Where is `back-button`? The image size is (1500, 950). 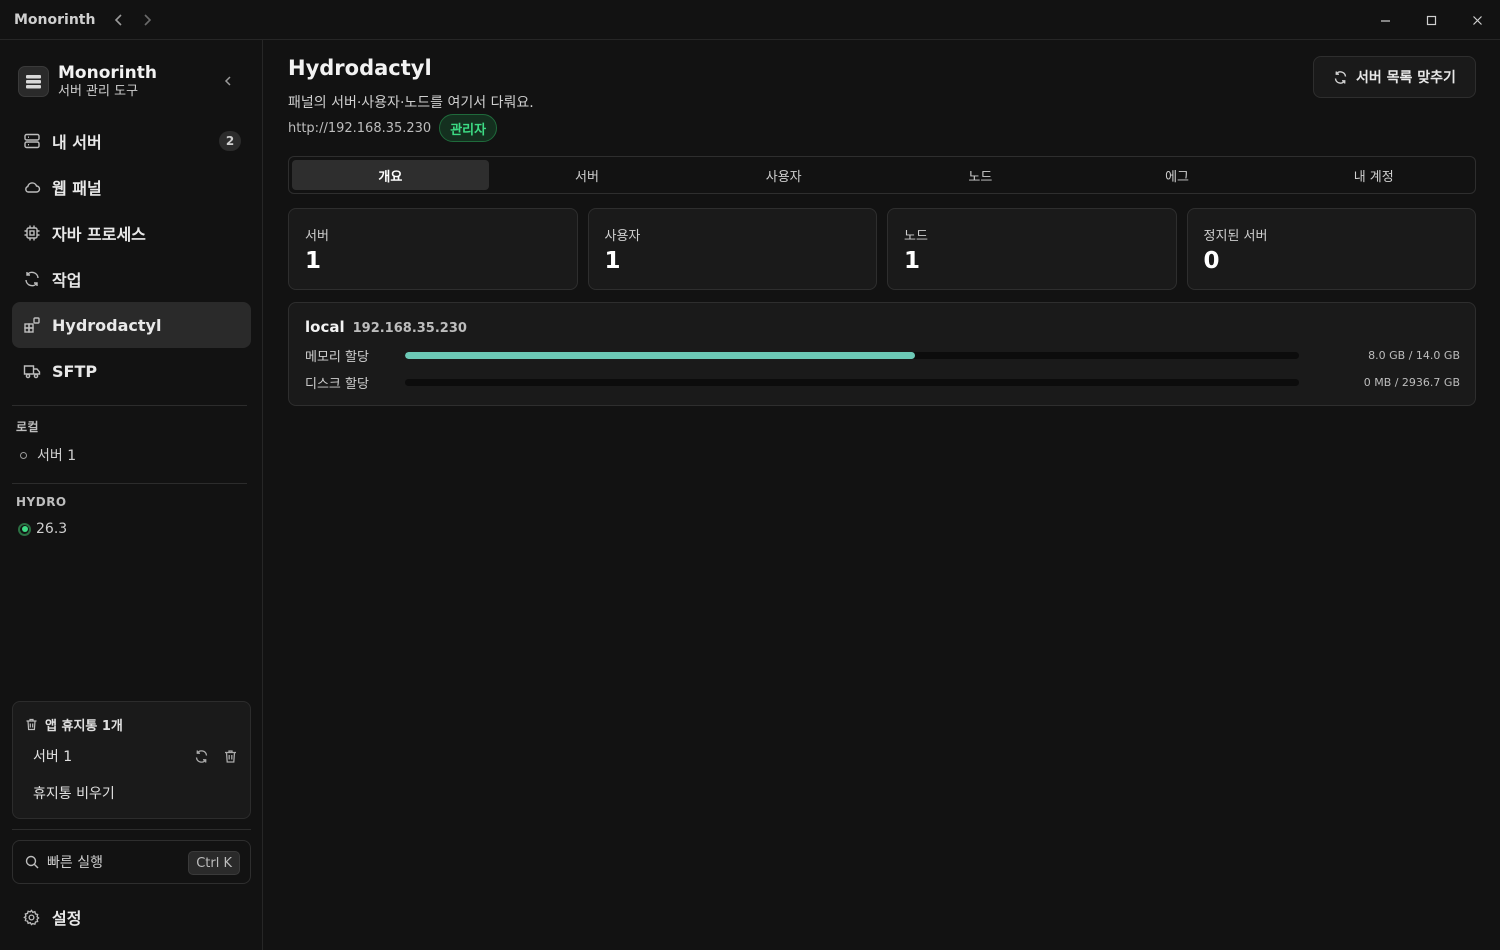 back-button is located at coordinates (119, 20).